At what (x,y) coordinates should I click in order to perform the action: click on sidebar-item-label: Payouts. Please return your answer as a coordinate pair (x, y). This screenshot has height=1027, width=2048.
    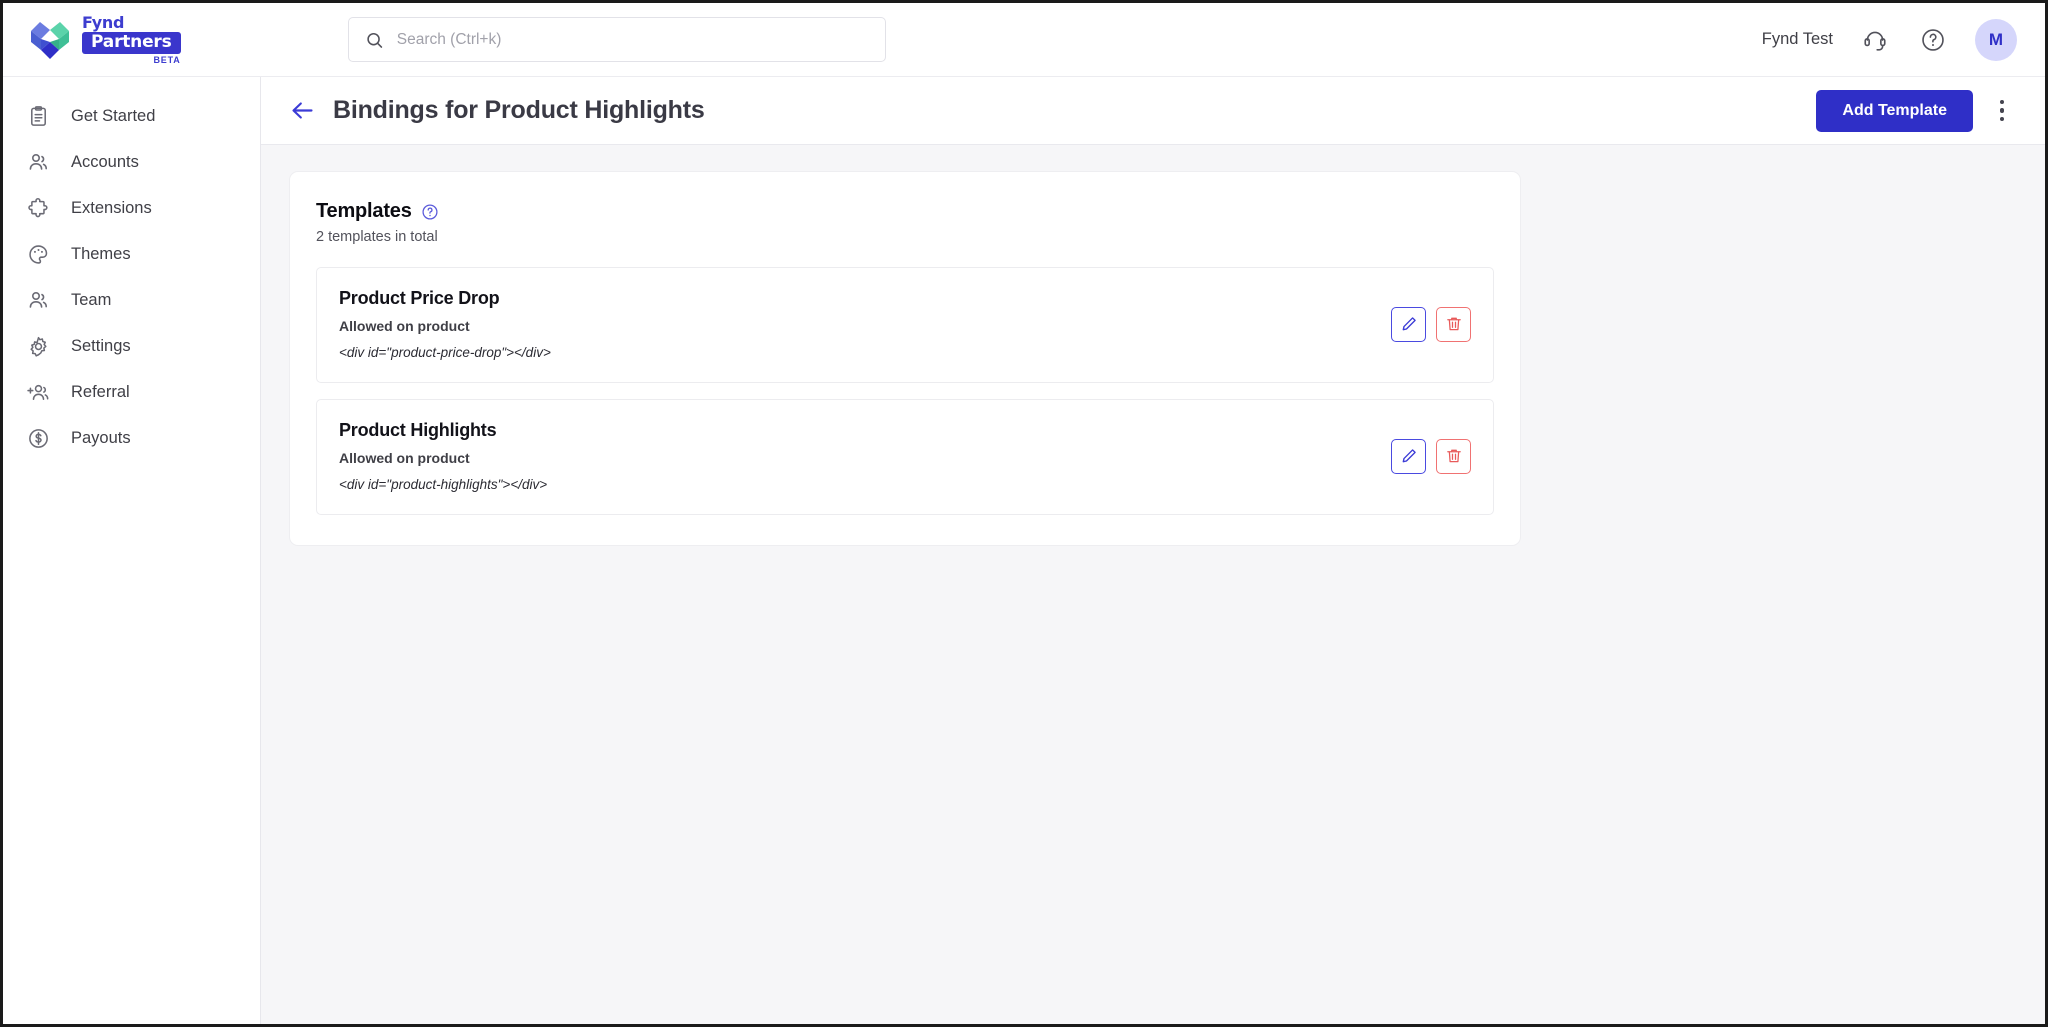
    Looking at the image, I should click on (101, 437).